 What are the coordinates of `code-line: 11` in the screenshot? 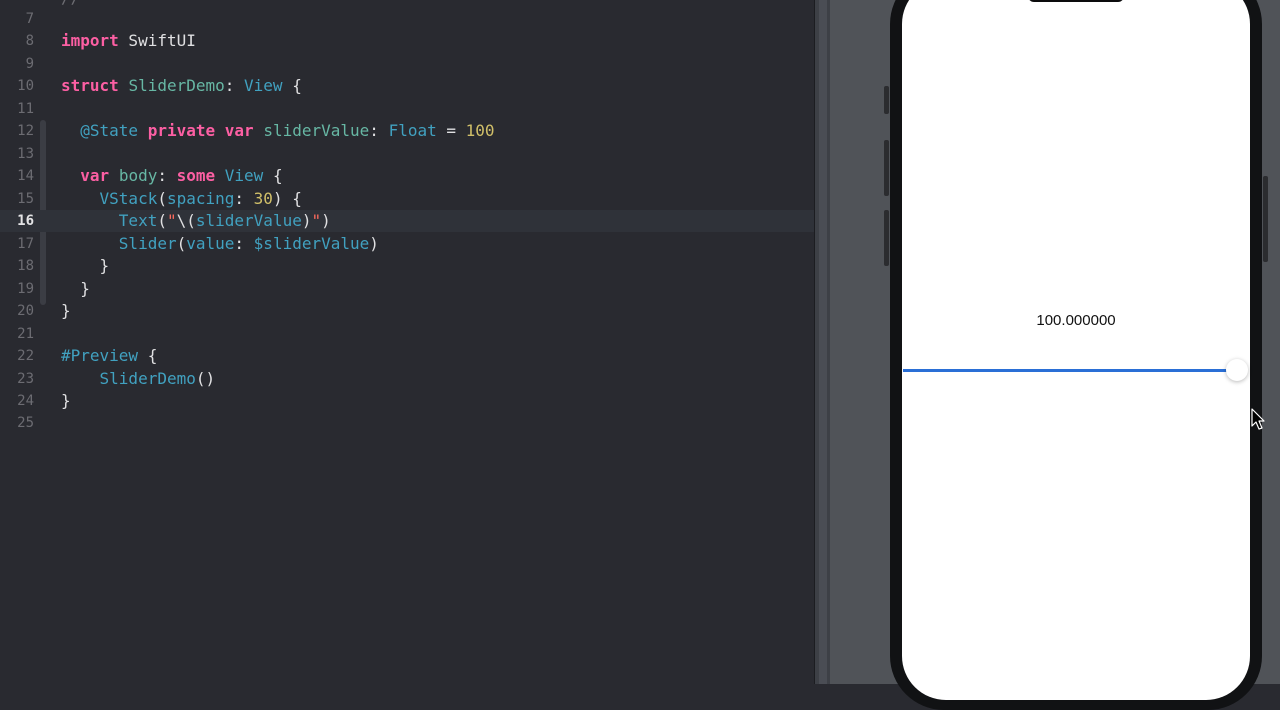 It's located at (407, 109).